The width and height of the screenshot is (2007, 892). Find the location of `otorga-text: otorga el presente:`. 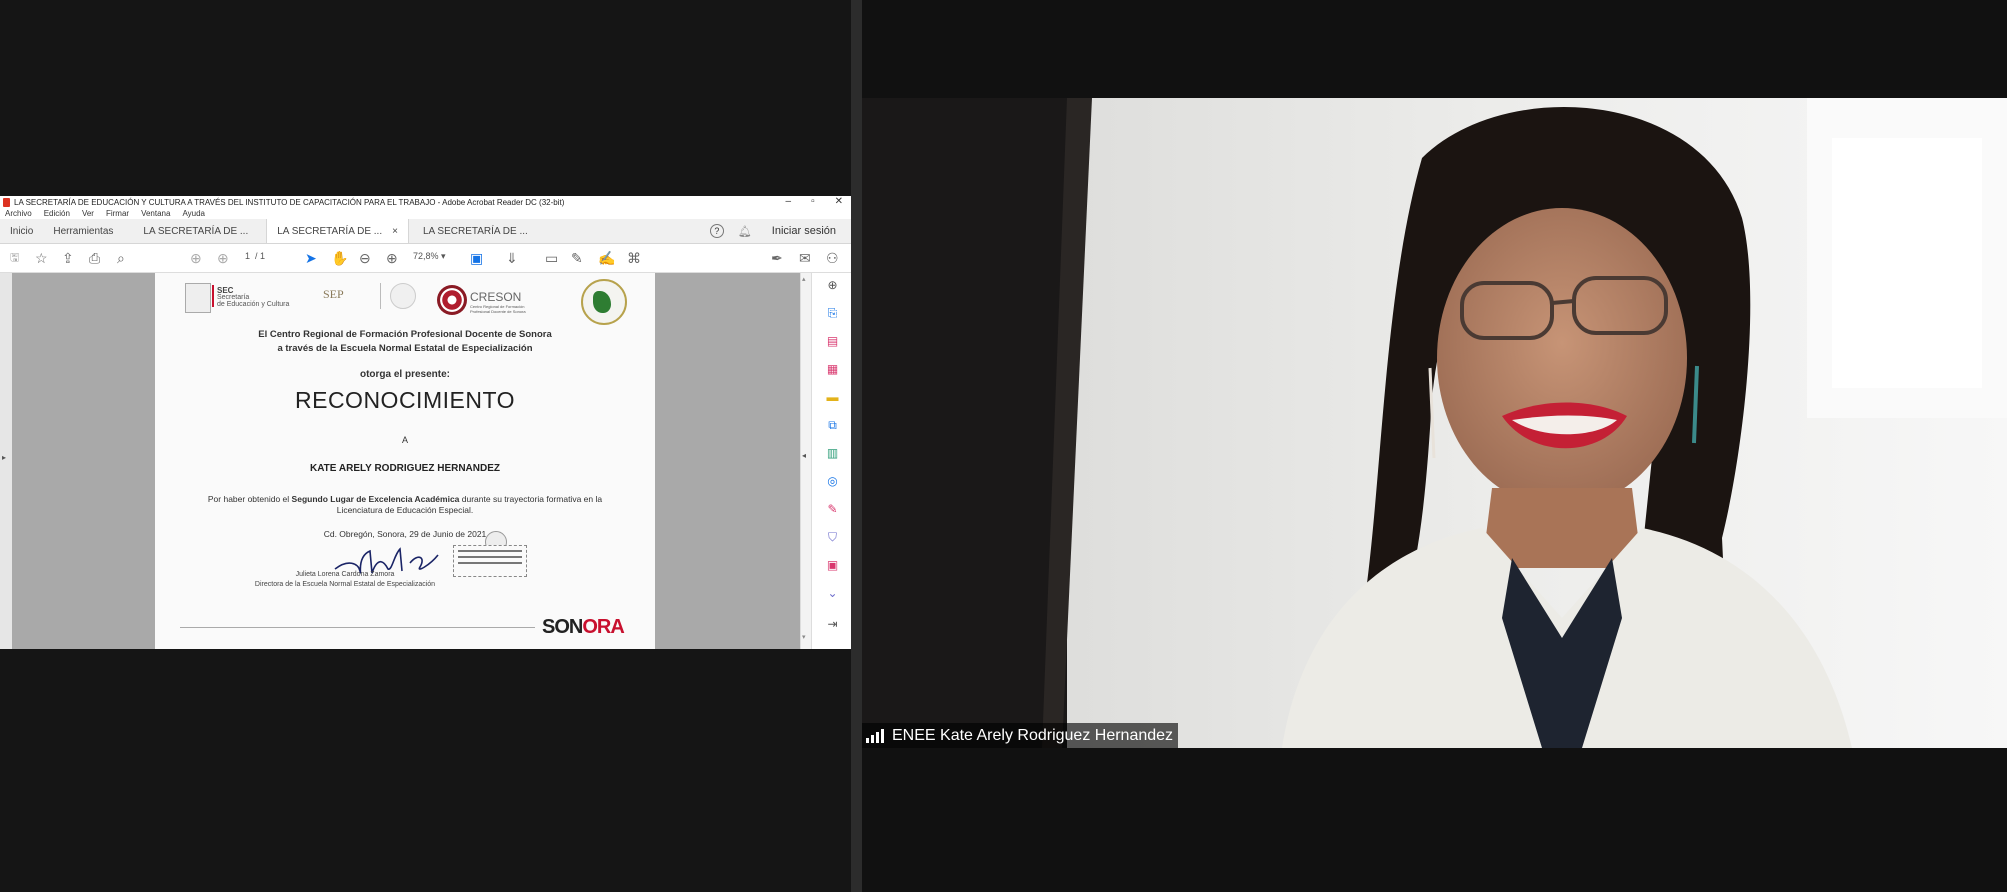

otorga-text: otorga el presente: is located at coordinates (405, 374).